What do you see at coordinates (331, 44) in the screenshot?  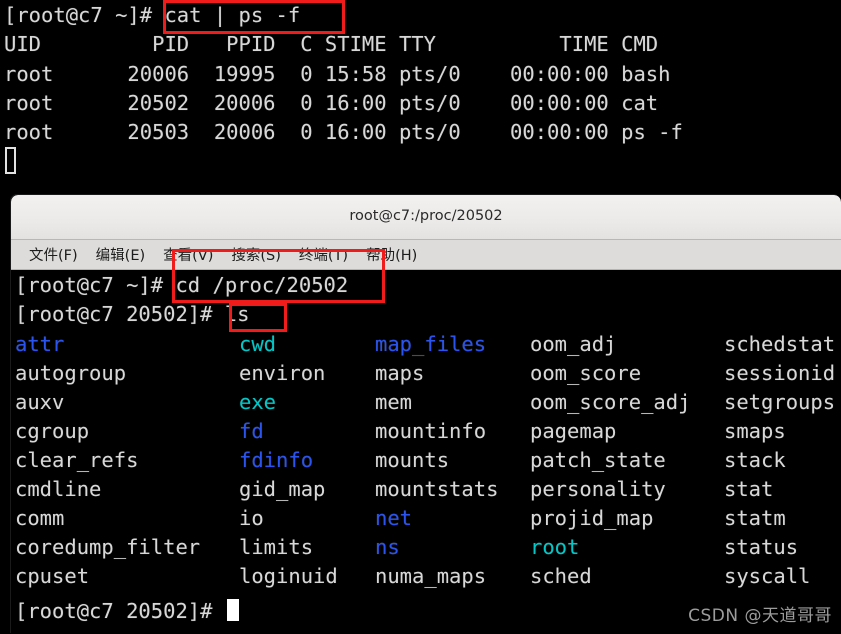 I see `ps-output-header: UID PID PPID C STIME TTY TIME CMD` at bounding box center [331, 44].